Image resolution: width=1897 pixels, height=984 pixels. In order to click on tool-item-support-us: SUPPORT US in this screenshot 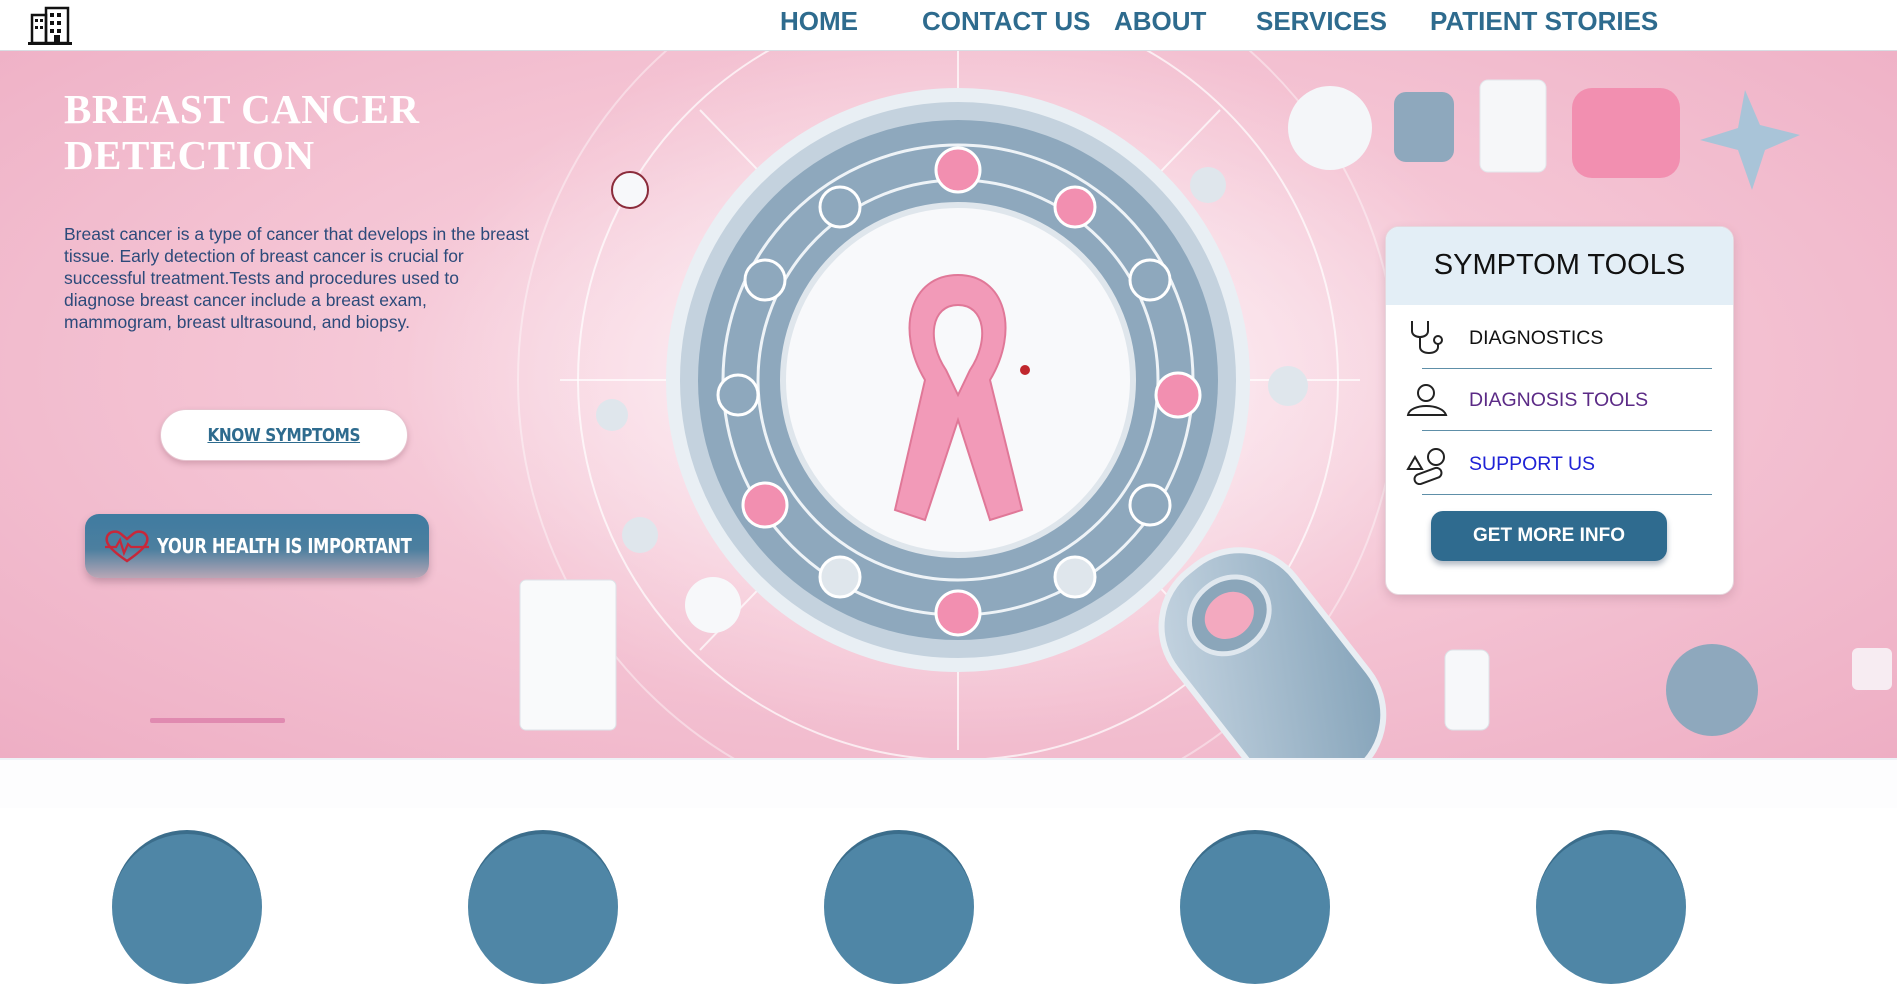, I will do `click(1559, 464)`.